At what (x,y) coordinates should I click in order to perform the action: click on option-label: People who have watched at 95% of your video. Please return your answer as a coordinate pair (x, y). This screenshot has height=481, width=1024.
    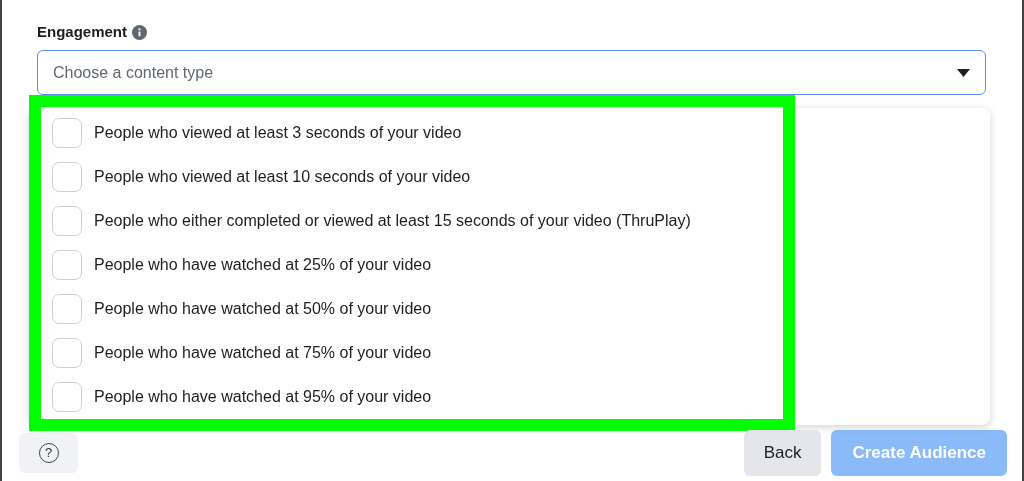
    Looking at the image, I should click on (263, 397).